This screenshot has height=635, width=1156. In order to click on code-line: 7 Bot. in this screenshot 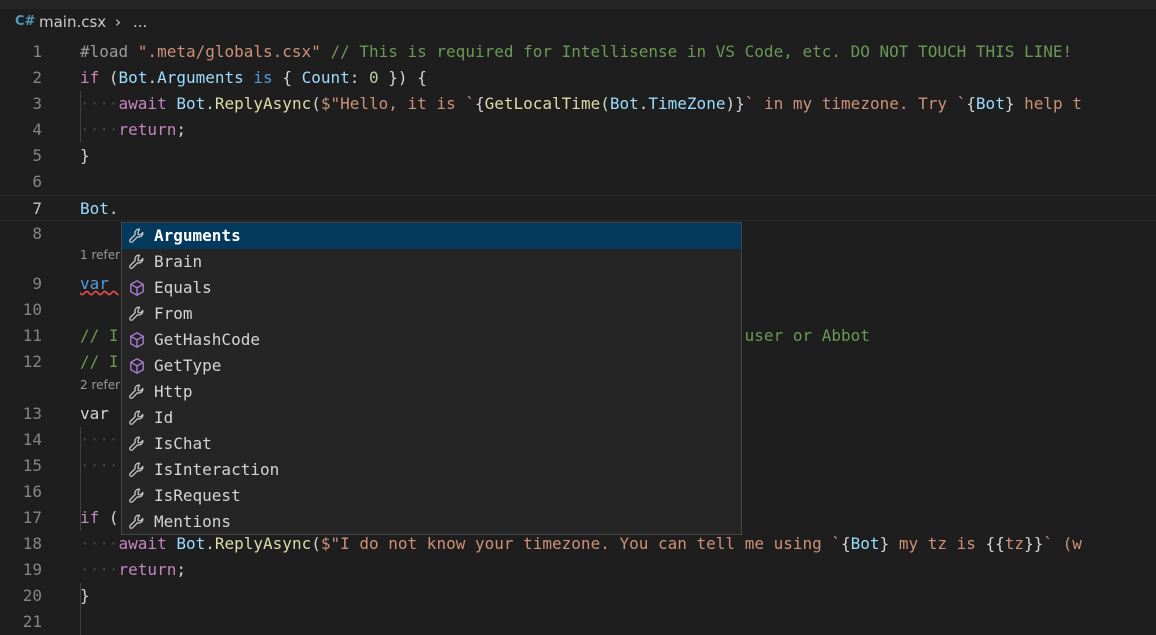, I will do `click(578, 208)`.